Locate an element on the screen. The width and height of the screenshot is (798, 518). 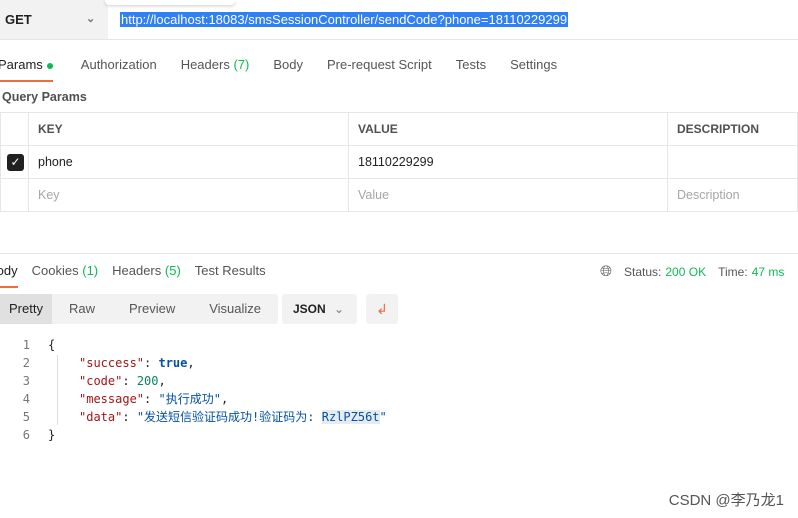
param-description is located at coordinates (732, 162).